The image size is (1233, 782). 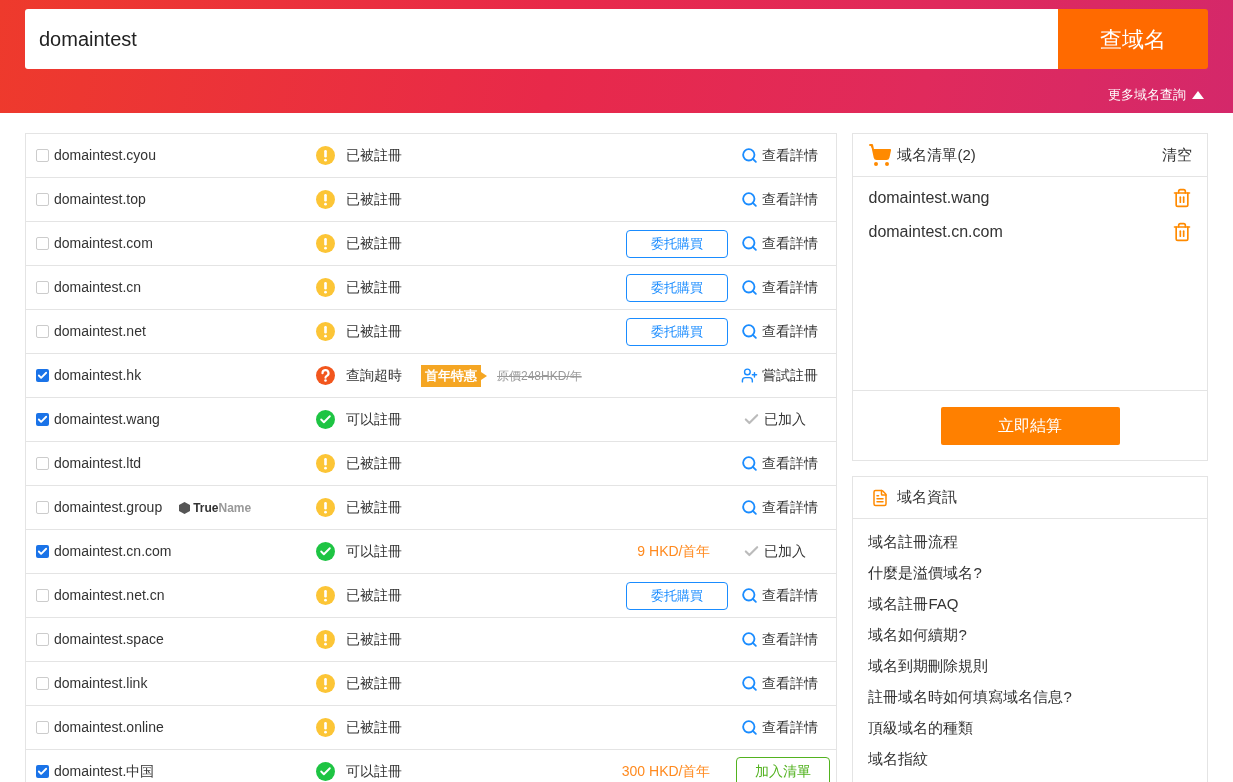 What do you see at coordinates (1030, 573) in the screenshot?
I see `info-link: 什麼是溢價域名?` at bounding box center [1030, 573].